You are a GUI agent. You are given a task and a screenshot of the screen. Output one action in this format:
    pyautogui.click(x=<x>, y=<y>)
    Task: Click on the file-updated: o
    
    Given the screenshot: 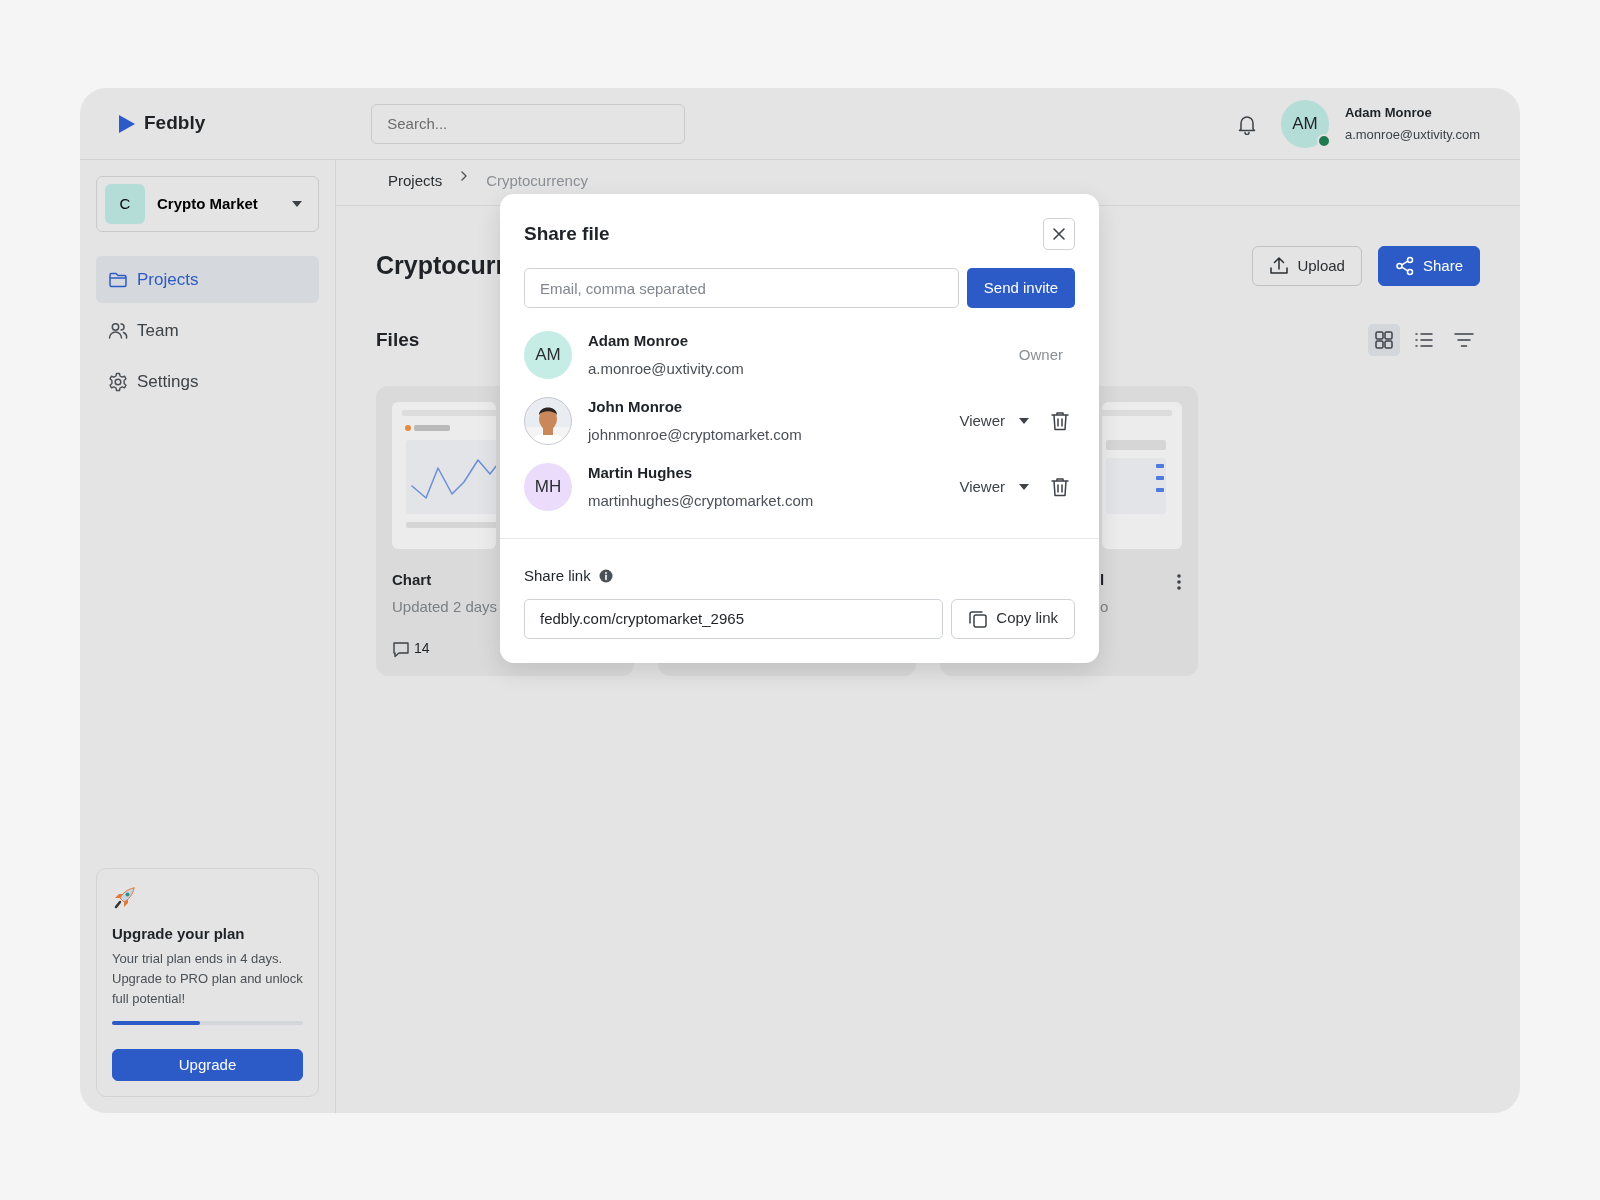 What is the action you would take?
    pyautogui.click(x=1104, y=606)
    